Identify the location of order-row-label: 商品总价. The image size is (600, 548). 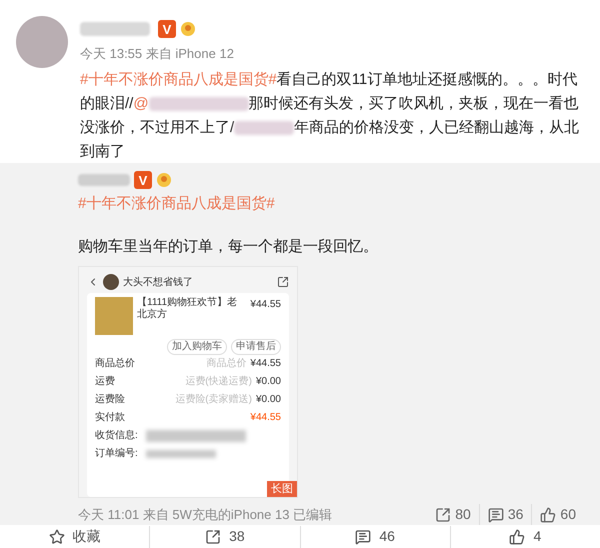
(115, 363).